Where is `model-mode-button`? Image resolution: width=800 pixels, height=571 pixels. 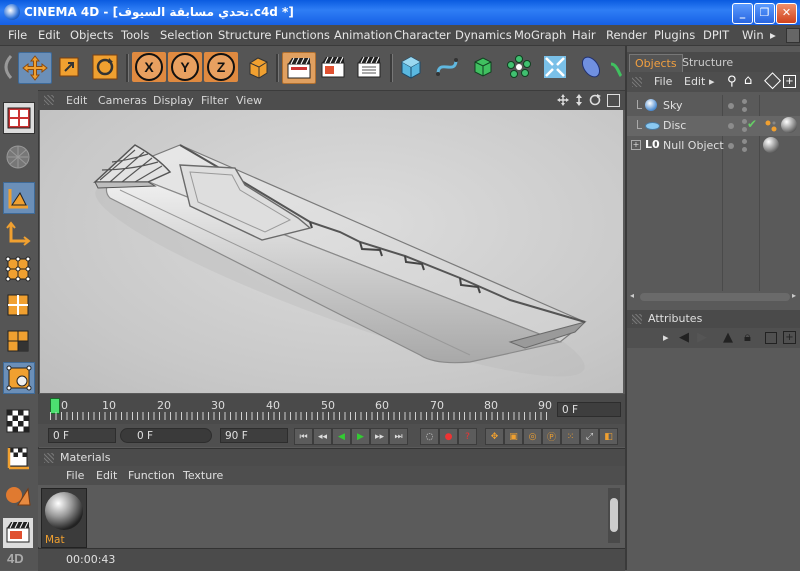
model-mode-button is located at coordinates (19, 198).